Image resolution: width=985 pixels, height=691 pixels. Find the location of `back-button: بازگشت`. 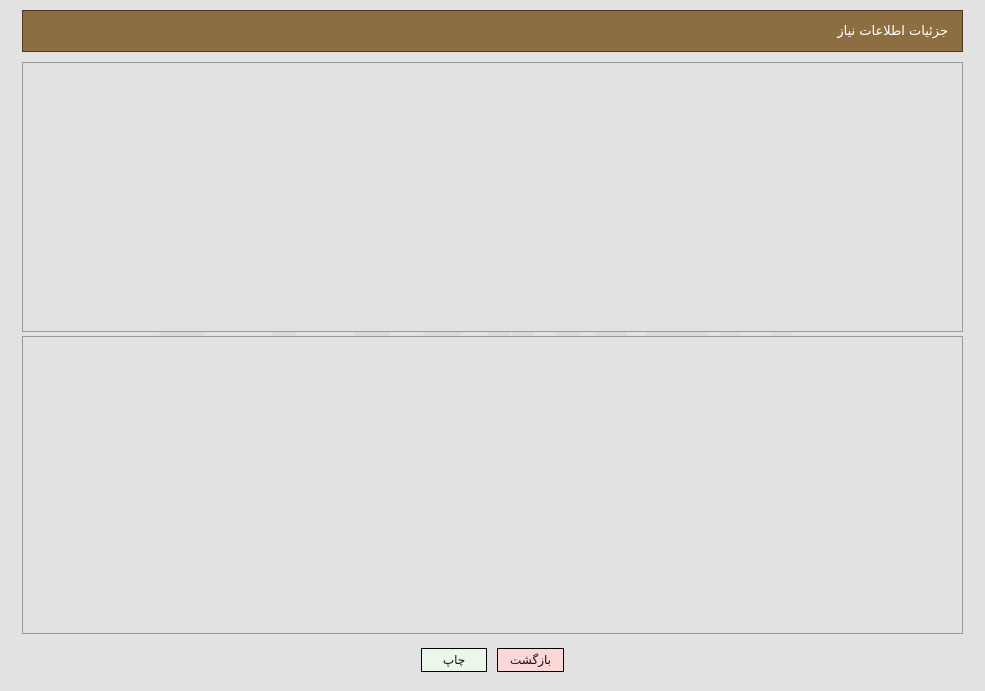

back-button: بازگشت is located at coordinates (530, 660).